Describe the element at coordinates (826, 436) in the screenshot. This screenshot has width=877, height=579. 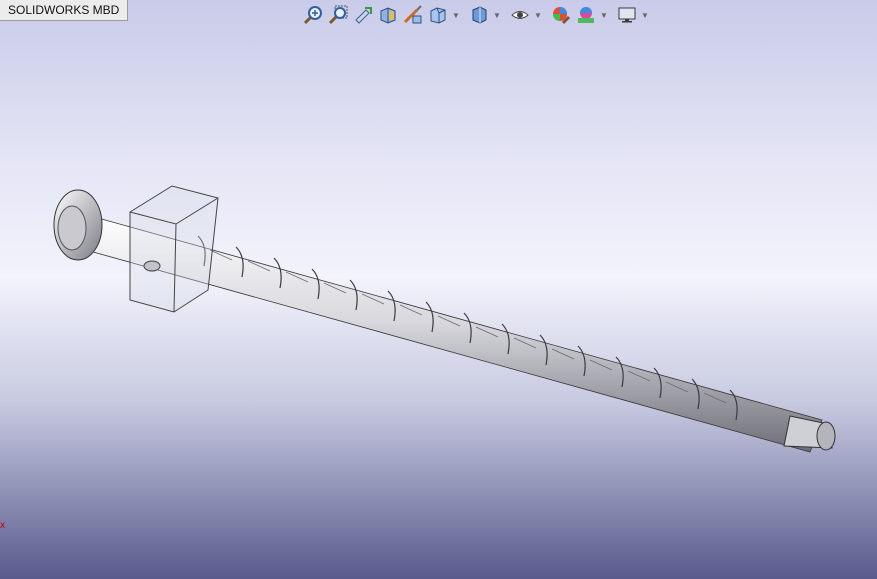
I see `shaft-right-end-face` at that location.